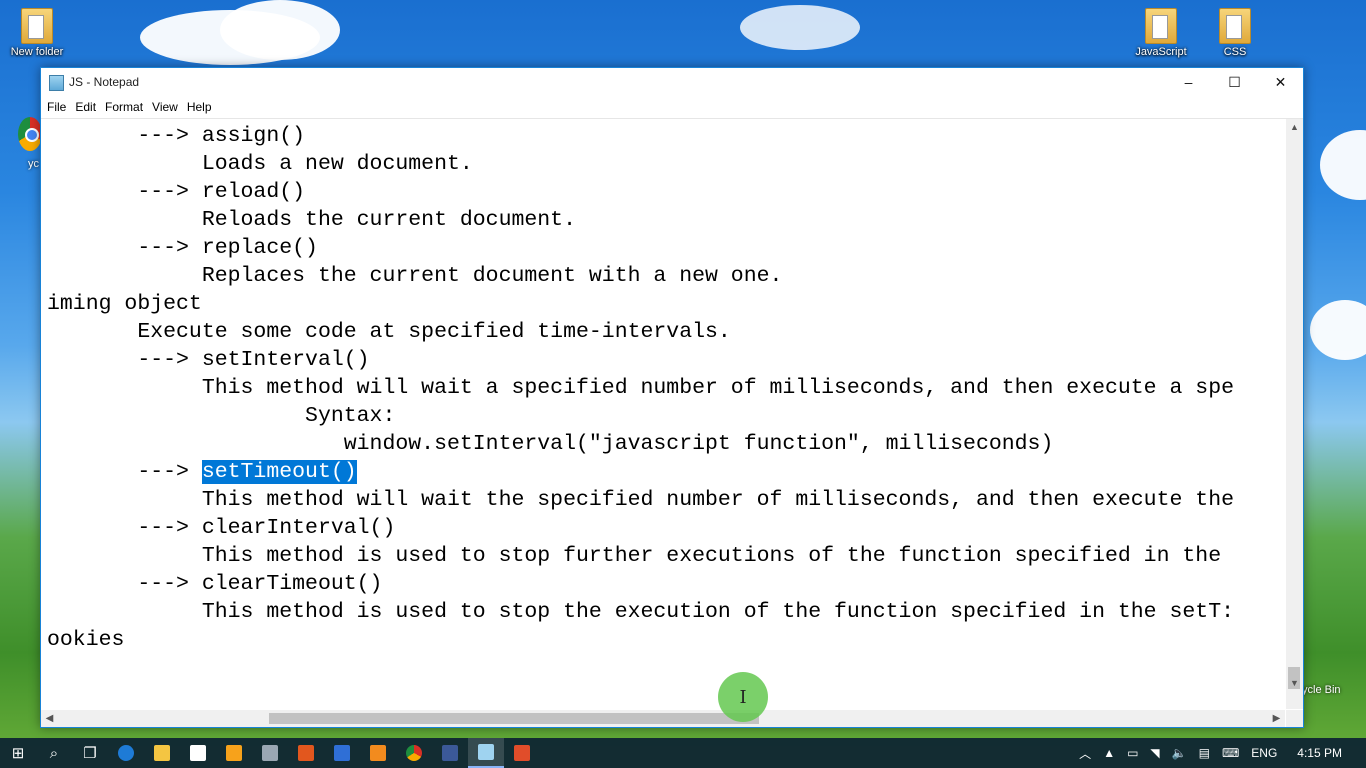 Image resolution: width=1366 pixels, height=768 pixels. I want to click on text-line: ---> clearTimeout(), so click(215, 584).